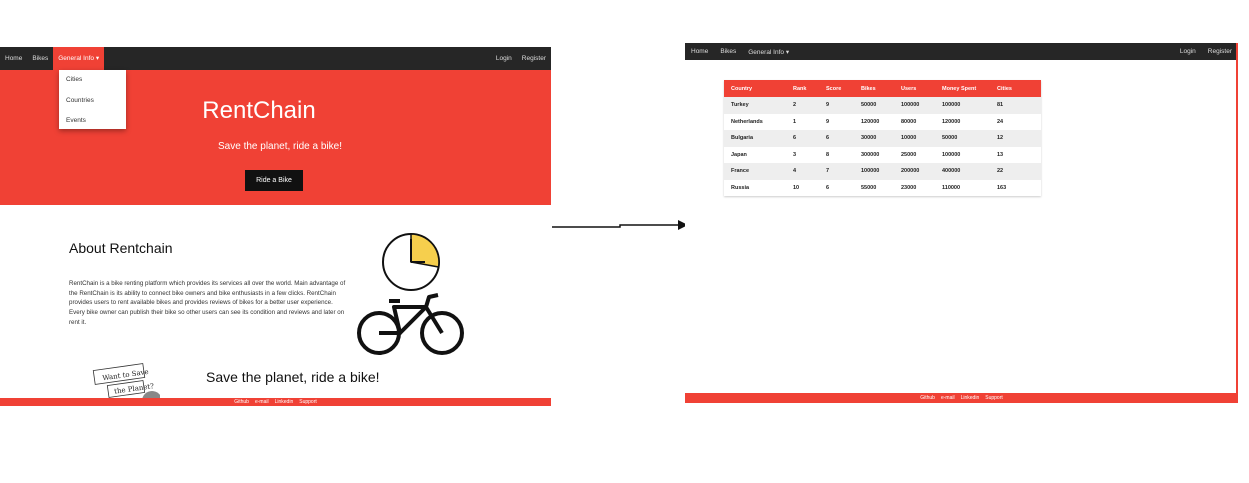 The height and width of the screenshot is (483, 1249). What do you see at coordinates (802, 154) in the screenshot?
I see `cell-rank: 3` at bounding box center [802, 154].